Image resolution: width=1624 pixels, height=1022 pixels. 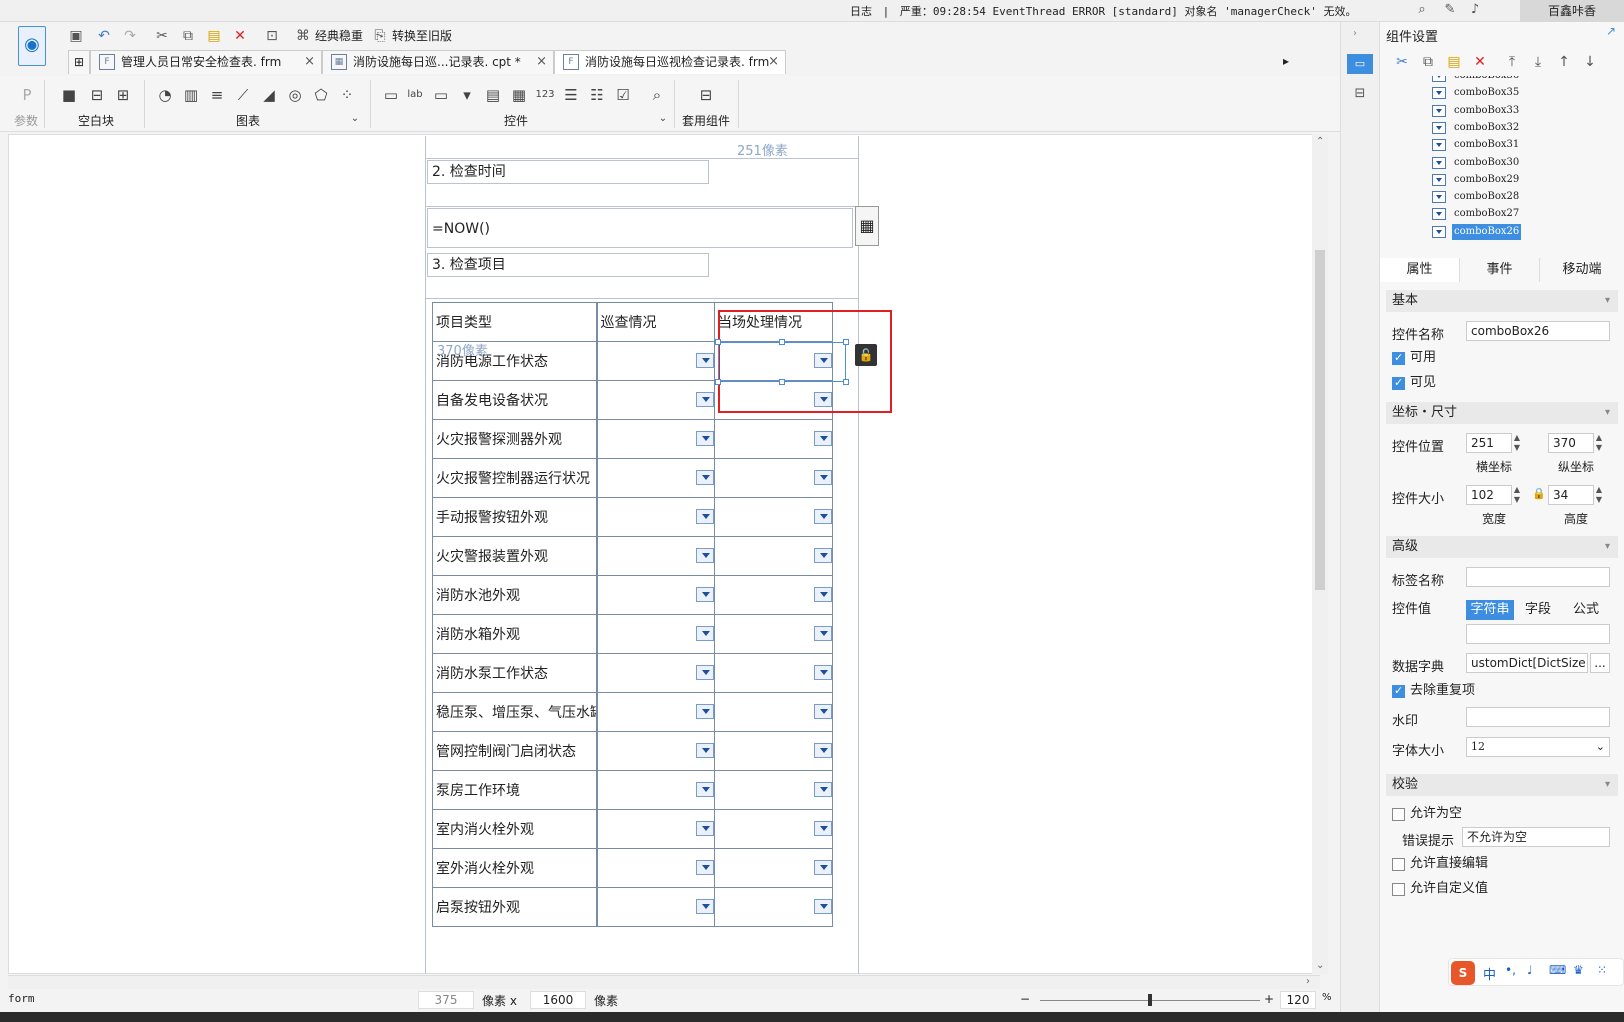 What do you see at coordinates (97, 95) in the screenshot?
I see `tab-block-icon: ⊟` at bounding box center [97, 95].